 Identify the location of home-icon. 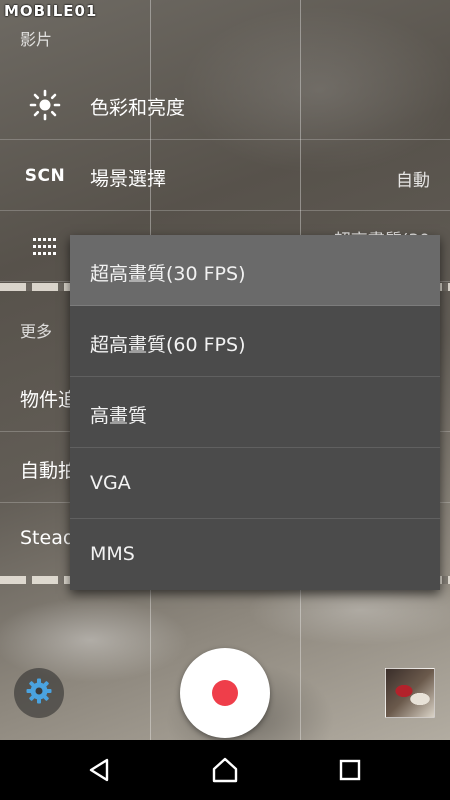
(225, 770).